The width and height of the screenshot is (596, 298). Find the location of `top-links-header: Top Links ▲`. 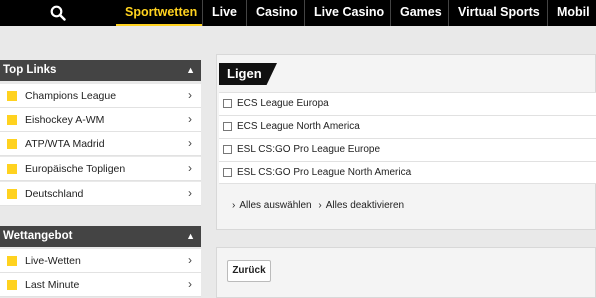

top-links-header: Top Links ▲ is located at coordinates (100, 70).